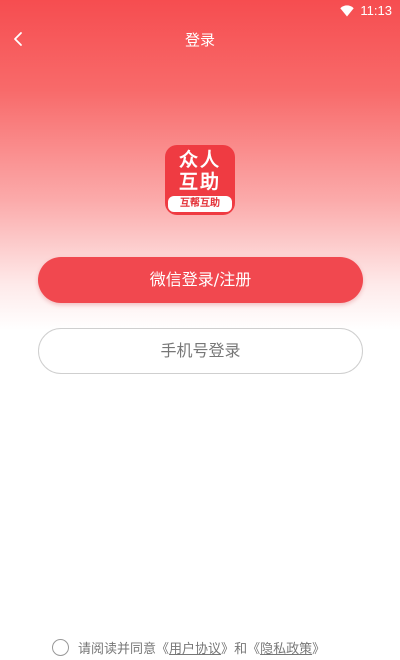  I want to click on phone-login-button: 手机号登录, so click(200, 351).